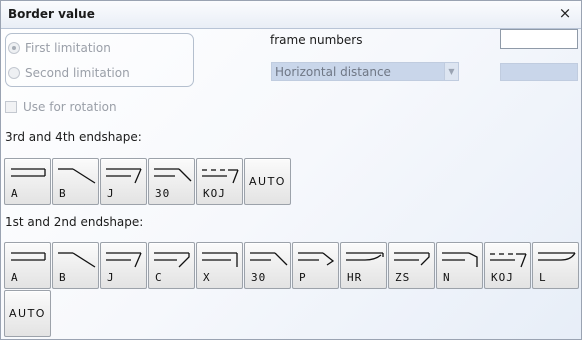 Image resolution: width=582 pixels, height=340 pixels. What do you see at coordinates (14, 48) in the screenshot?
I see `first-limitation-radio` at bounding box center [14, 48].